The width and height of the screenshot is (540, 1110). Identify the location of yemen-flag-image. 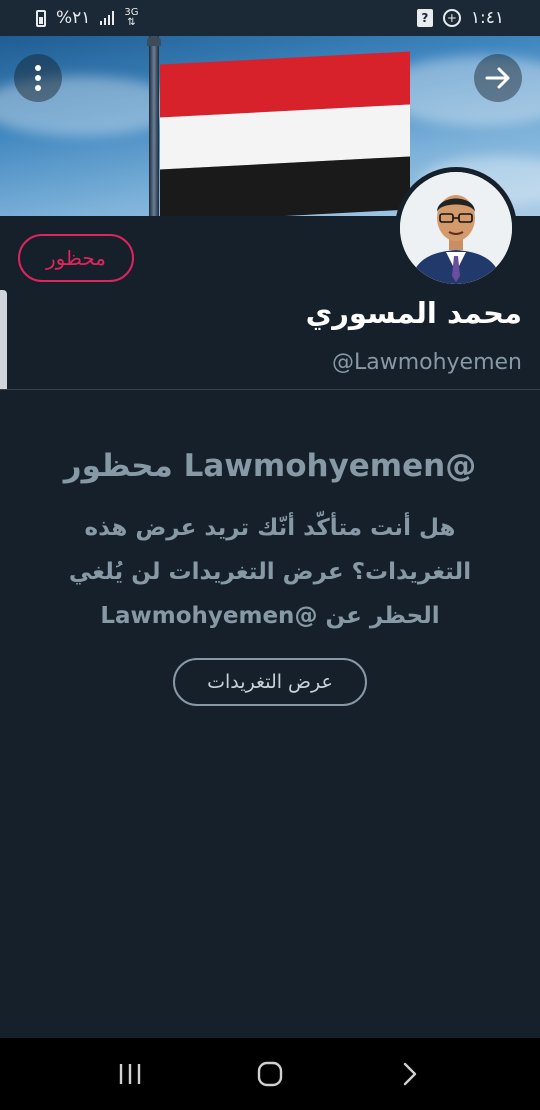
(285, 133).